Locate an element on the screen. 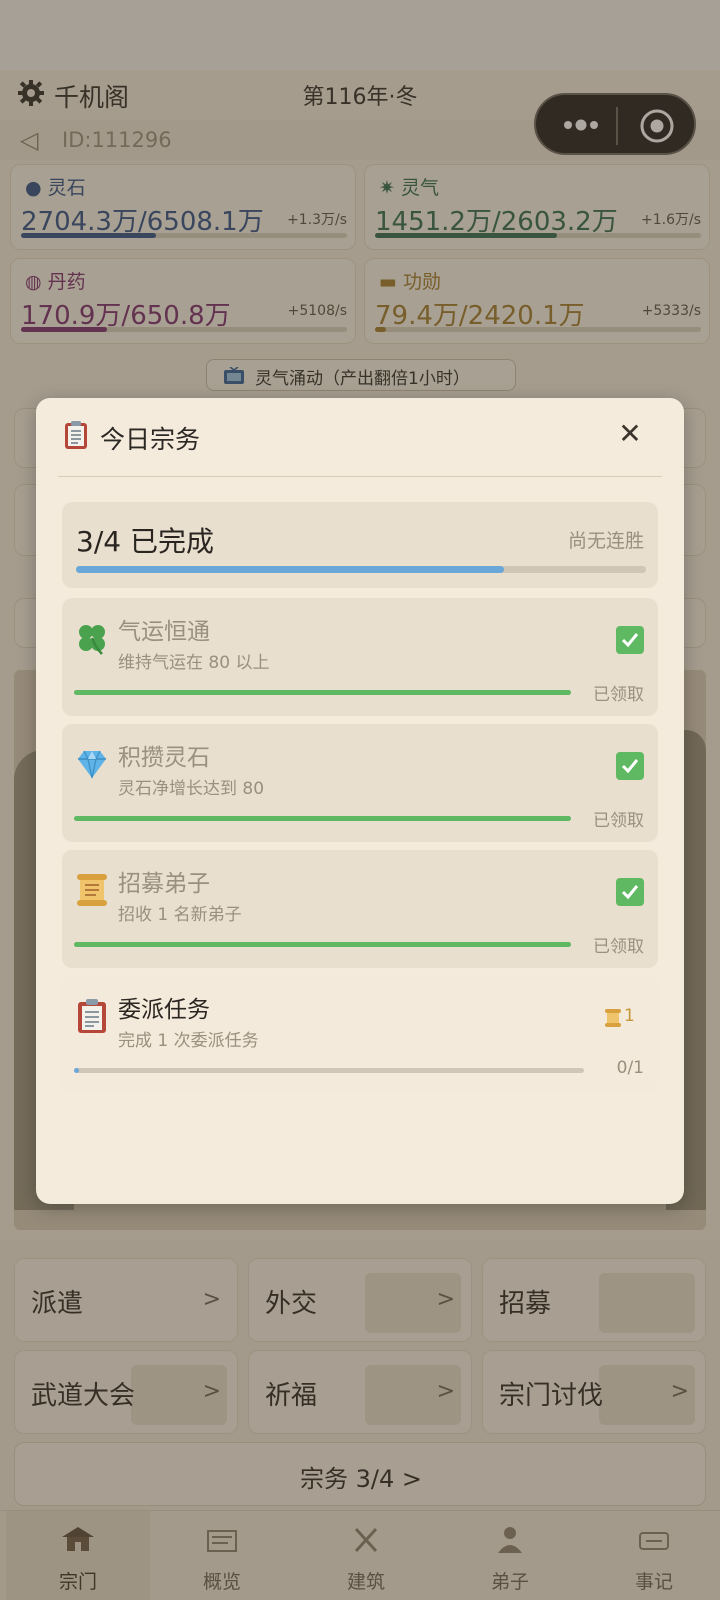  summary-progress-fill is located at coordinates (290, 569).